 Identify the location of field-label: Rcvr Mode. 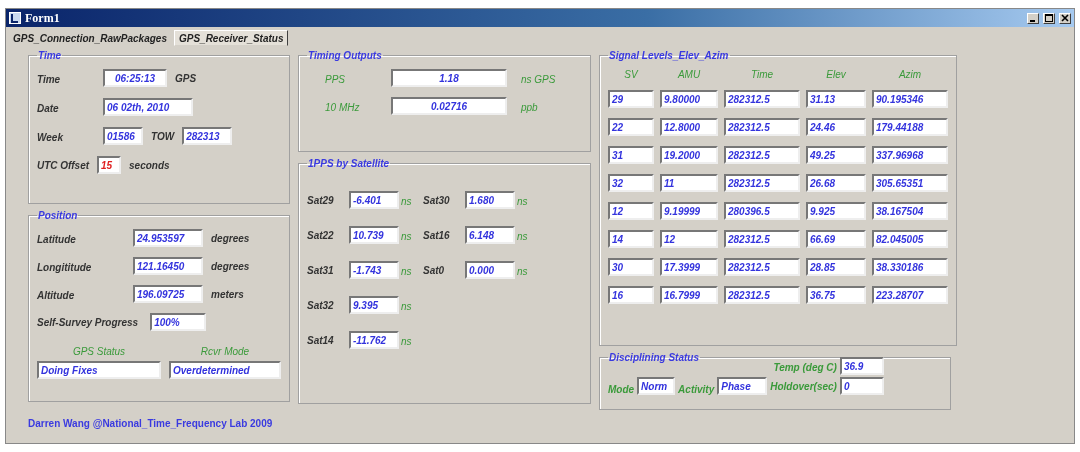
(225, 351).